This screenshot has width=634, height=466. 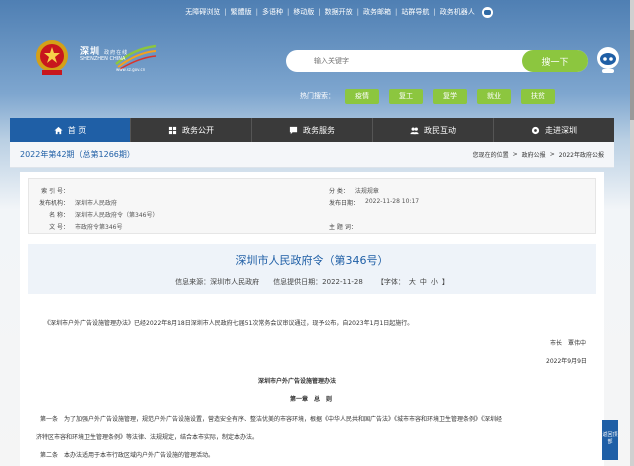 What do you see at coordinates (414, 130) in the screenshot?
I see `people-icon` at bounding box center [414, 130].